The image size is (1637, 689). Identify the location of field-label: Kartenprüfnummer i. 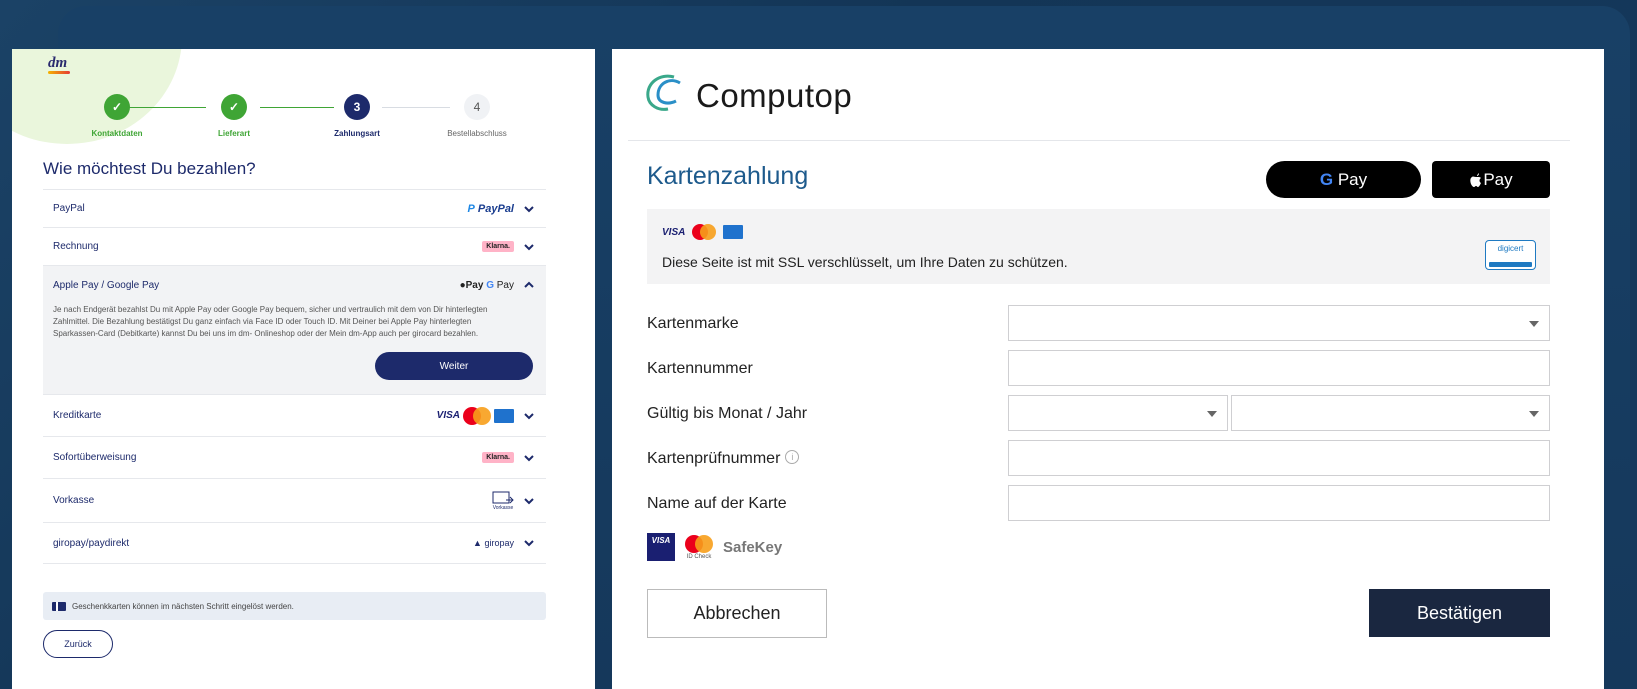
(723, 459).